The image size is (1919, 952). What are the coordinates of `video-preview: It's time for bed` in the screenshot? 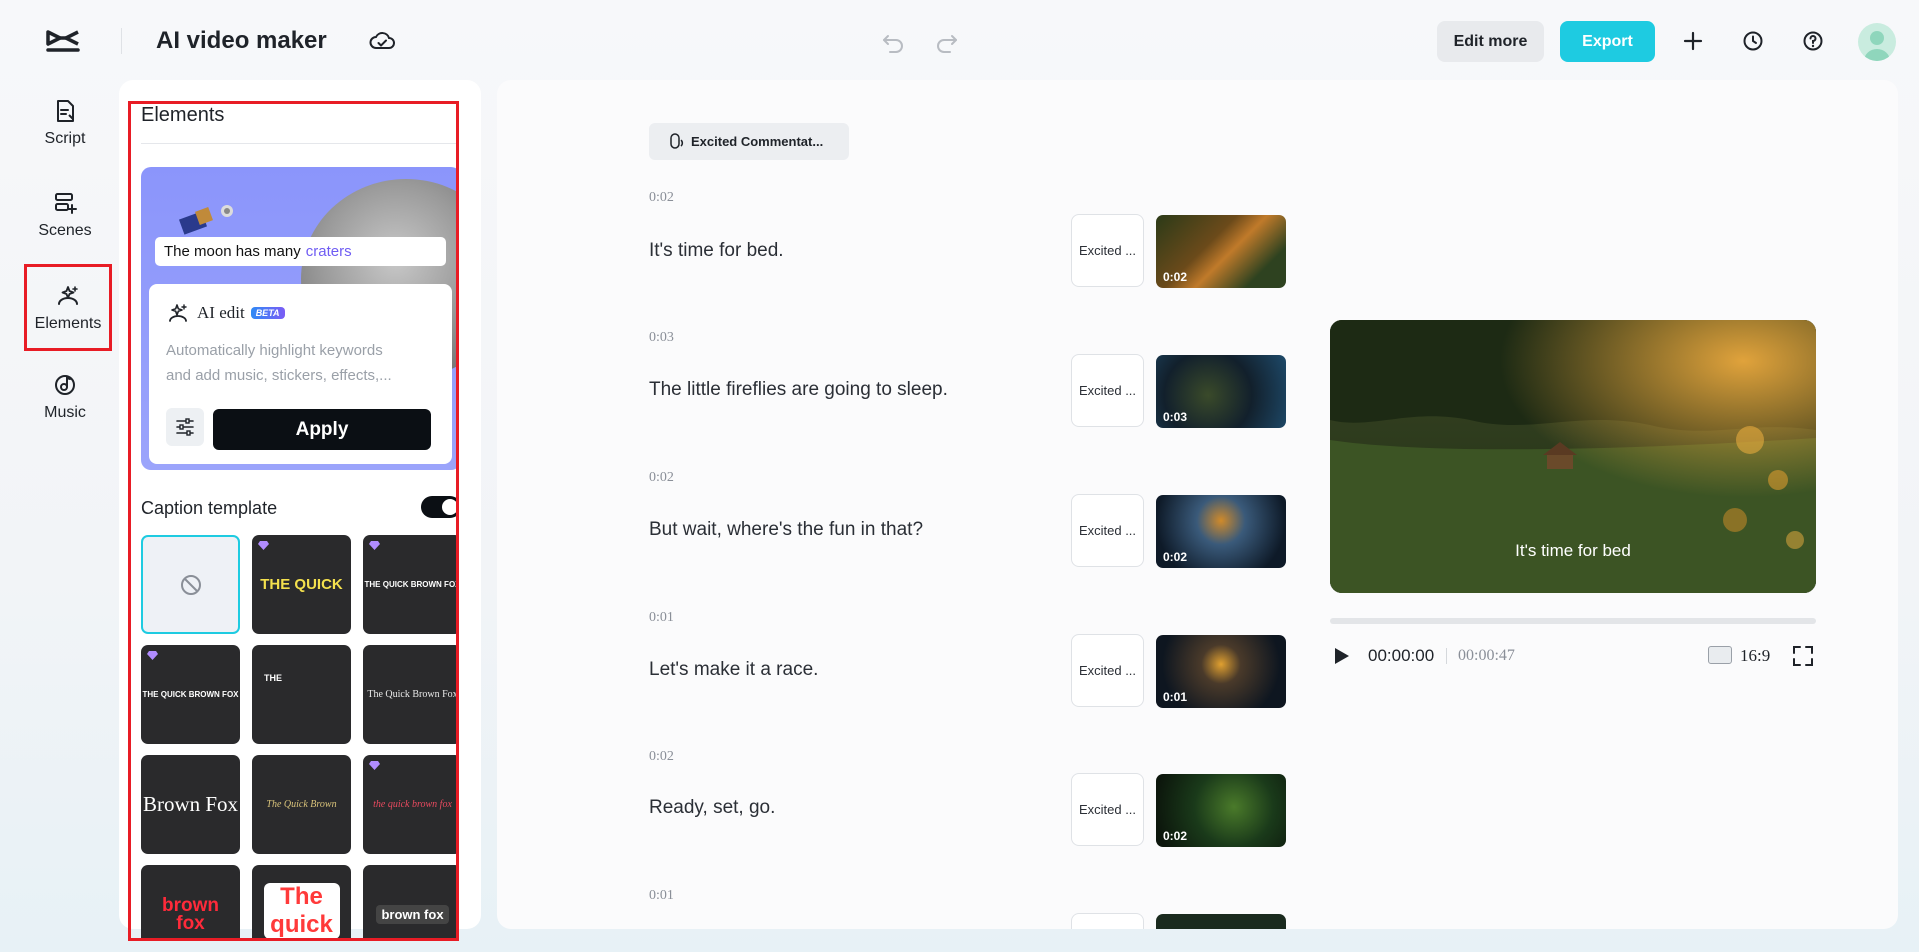 It's located at (1573, 456).